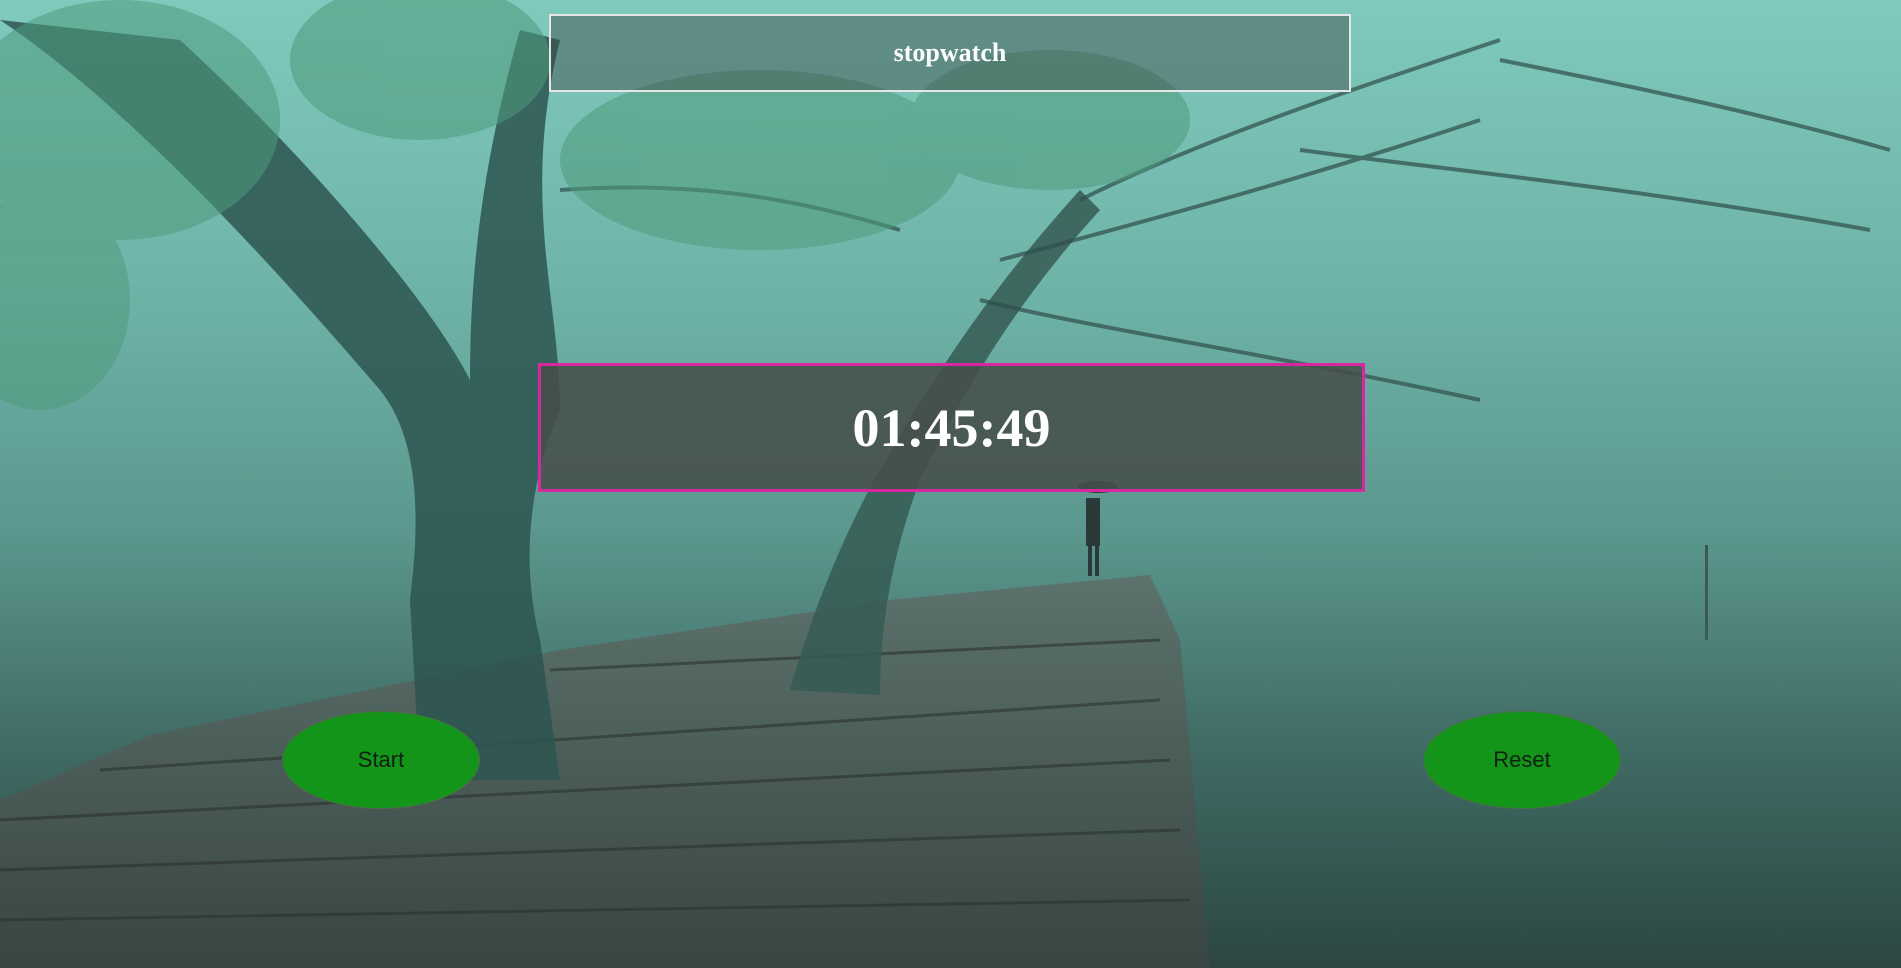 This screenshot has height=968, width=1901. What do you see at coordinates (381, 760) in the screenshot?
I see `start-button: Start` at bounding box center [381, 760].